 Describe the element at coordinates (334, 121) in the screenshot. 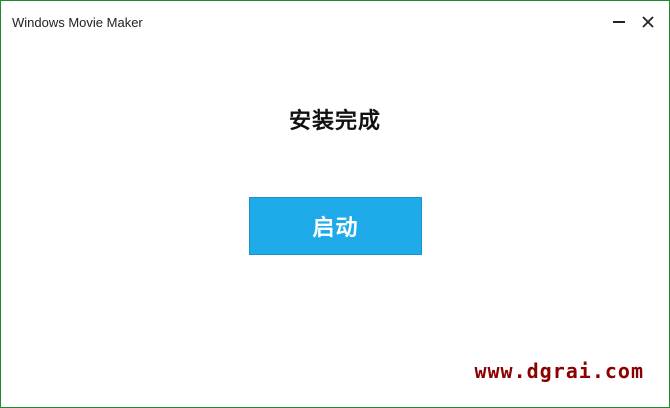

I see `completion-heading: 安装完成` at that location.